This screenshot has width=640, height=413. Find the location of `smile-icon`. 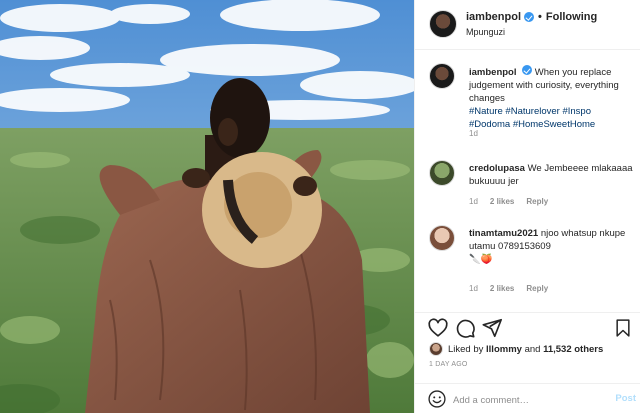

smile-icon is located at coordinates (437, 399).